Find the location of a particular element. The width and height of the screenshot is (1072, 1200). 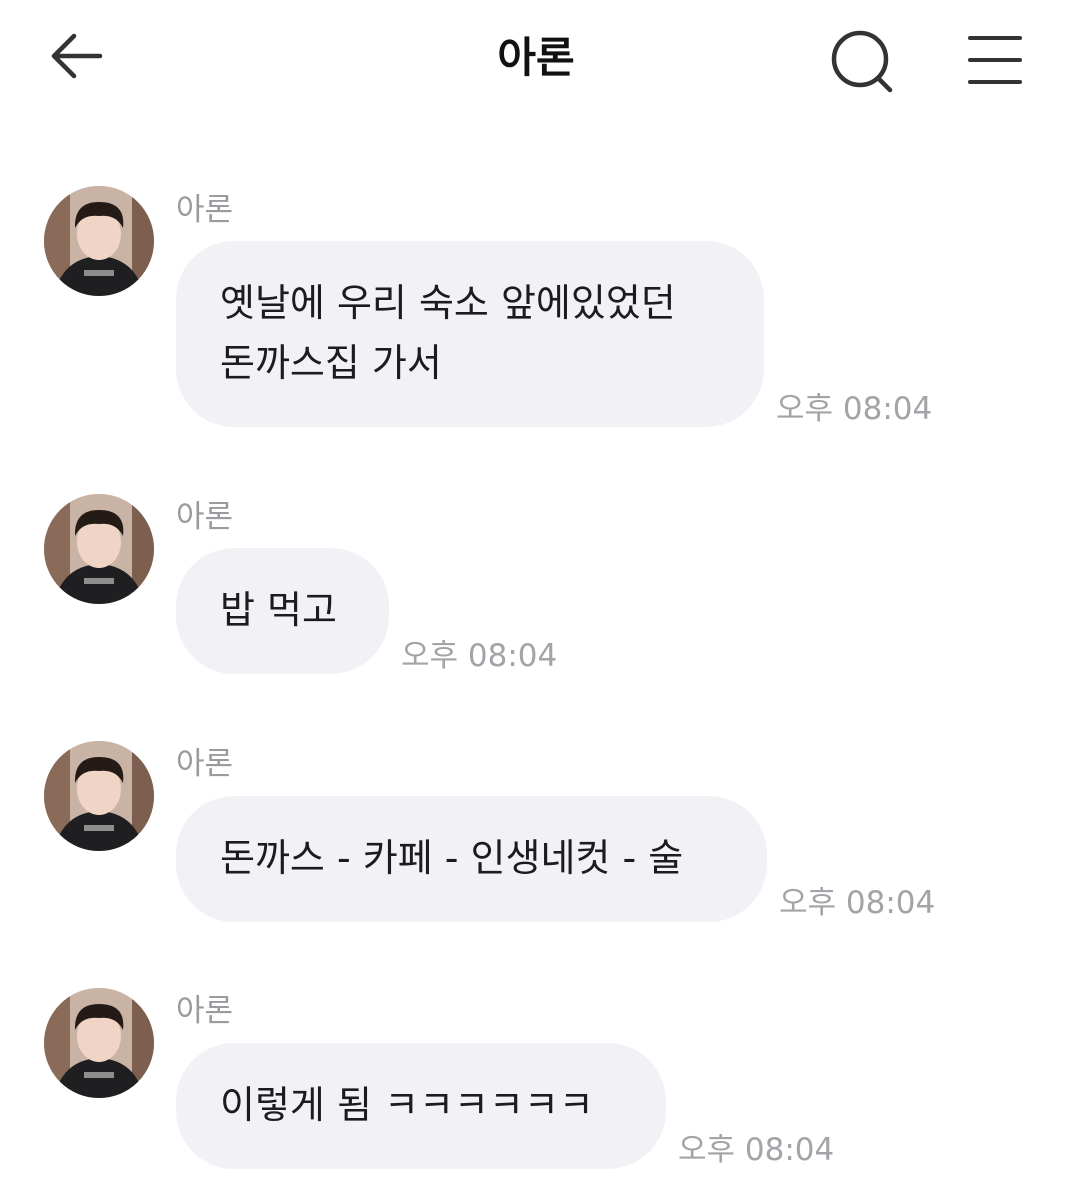

search-button is located at coordinates (861, 61).